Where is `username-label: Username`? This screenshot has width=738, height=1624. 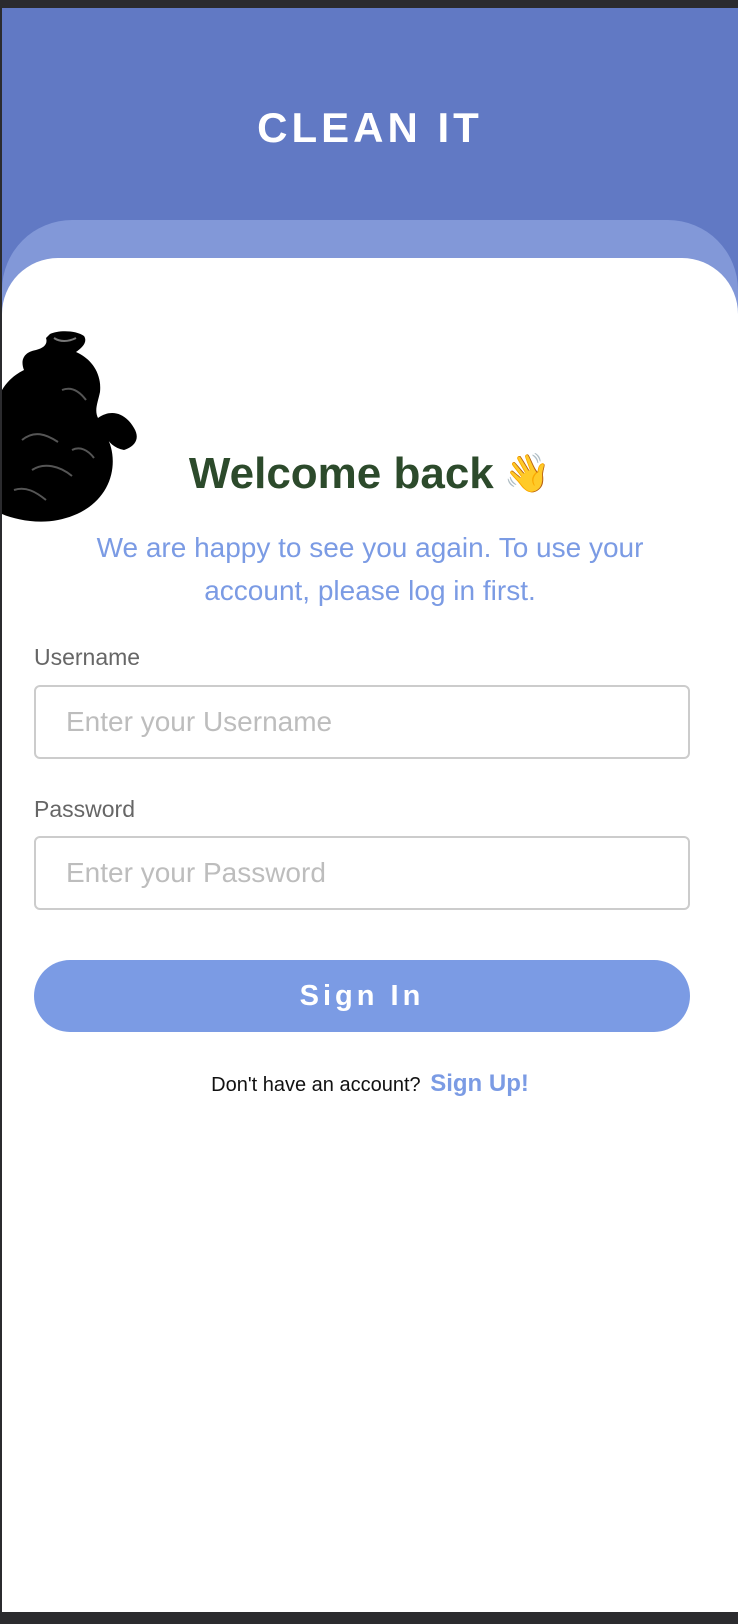
username-label: Username is located at coordinates (87, 657).